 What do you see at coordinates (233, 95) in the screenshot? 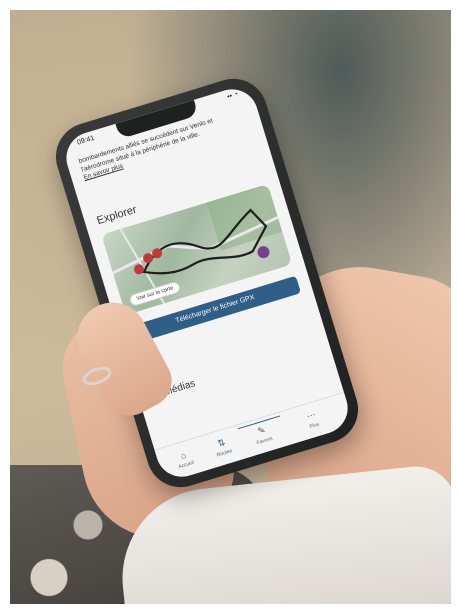
I see `status-icons: ▪▪ ◔` at bounding box center [233, 95].